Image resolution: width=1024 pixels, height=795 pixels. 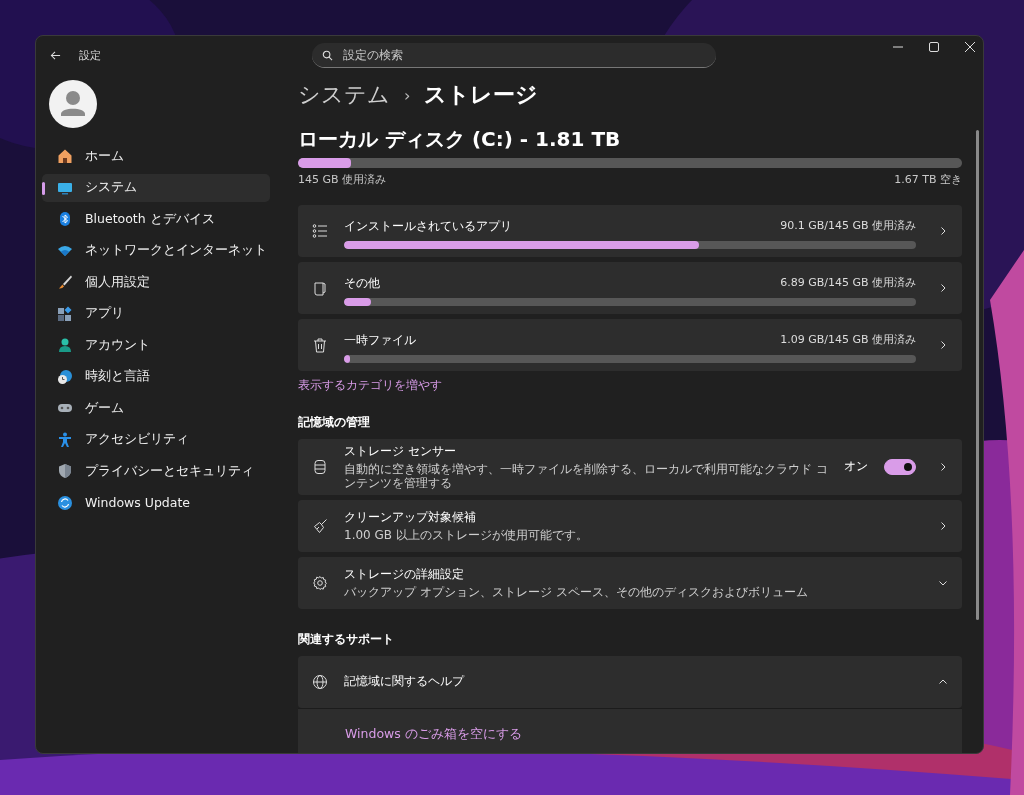 I want to click on settings-row: ストレージの詳細設定 バックアップ オプション、ストレージ スペース、その他のディスクおよびボリューム, so click(x=630, y=582).